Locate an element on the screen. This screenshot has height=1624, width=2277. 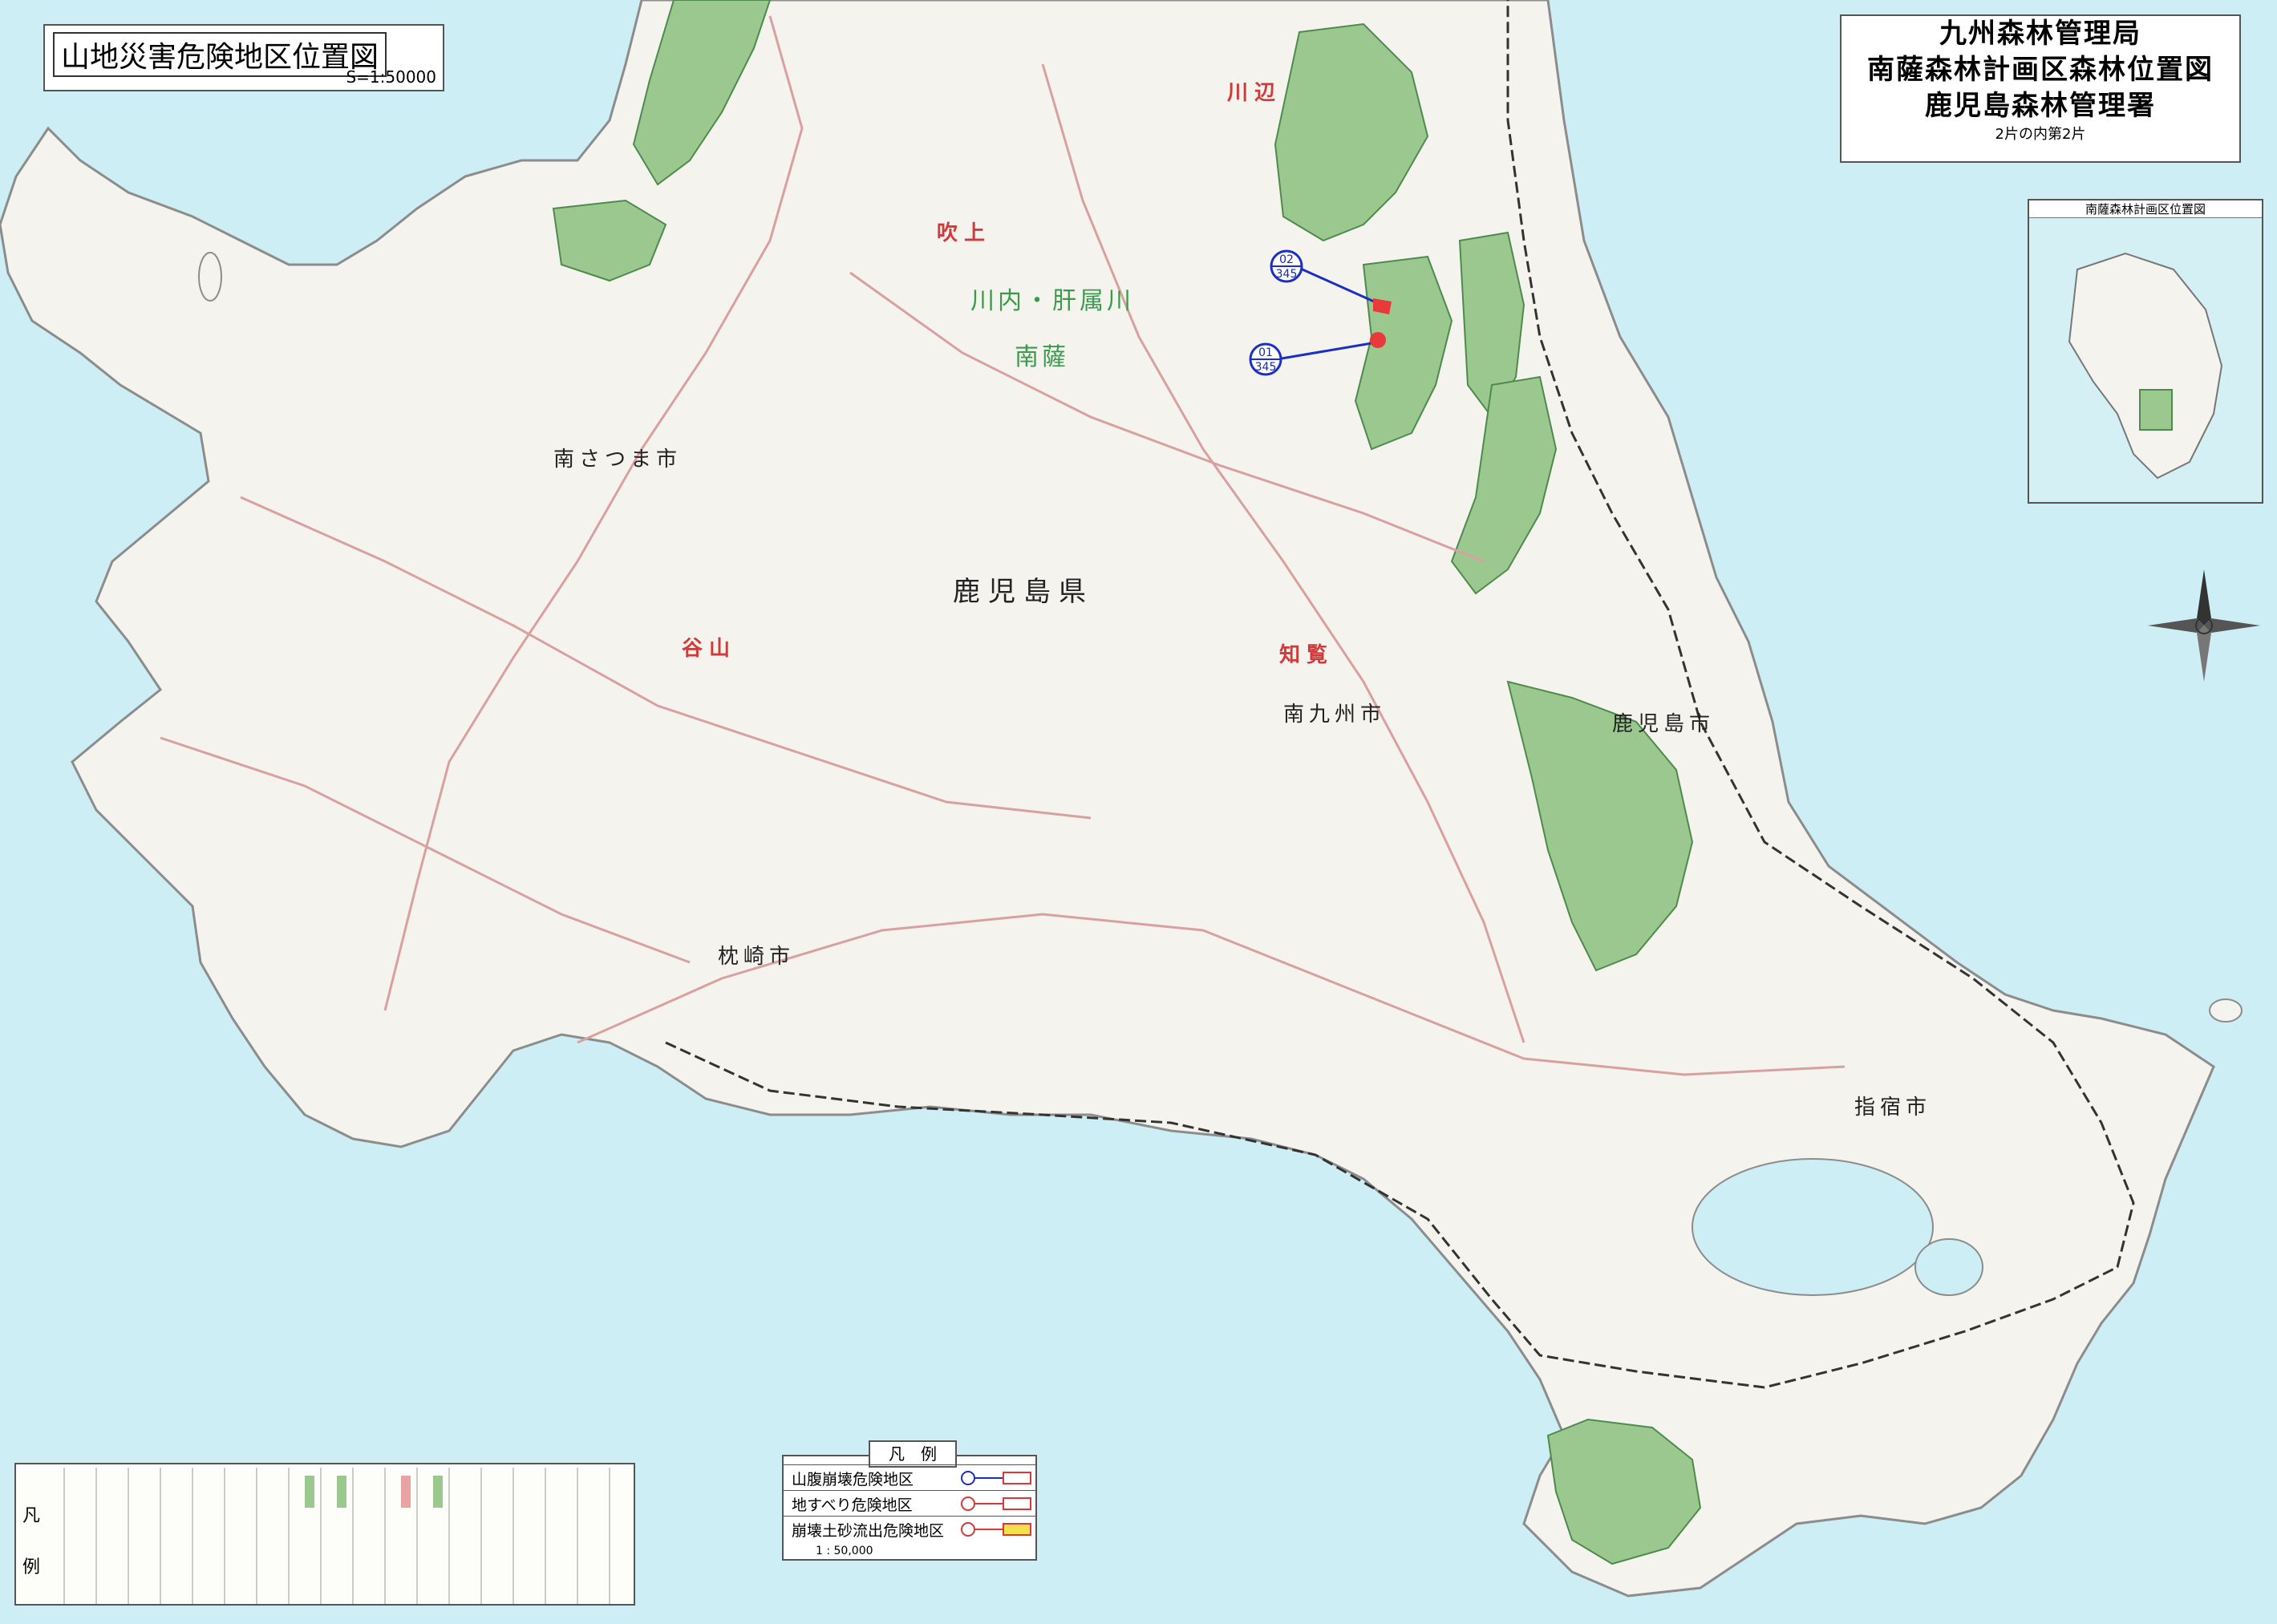
planning-area-label: 川内・肝属川 is located at coordinates (1052, 301).